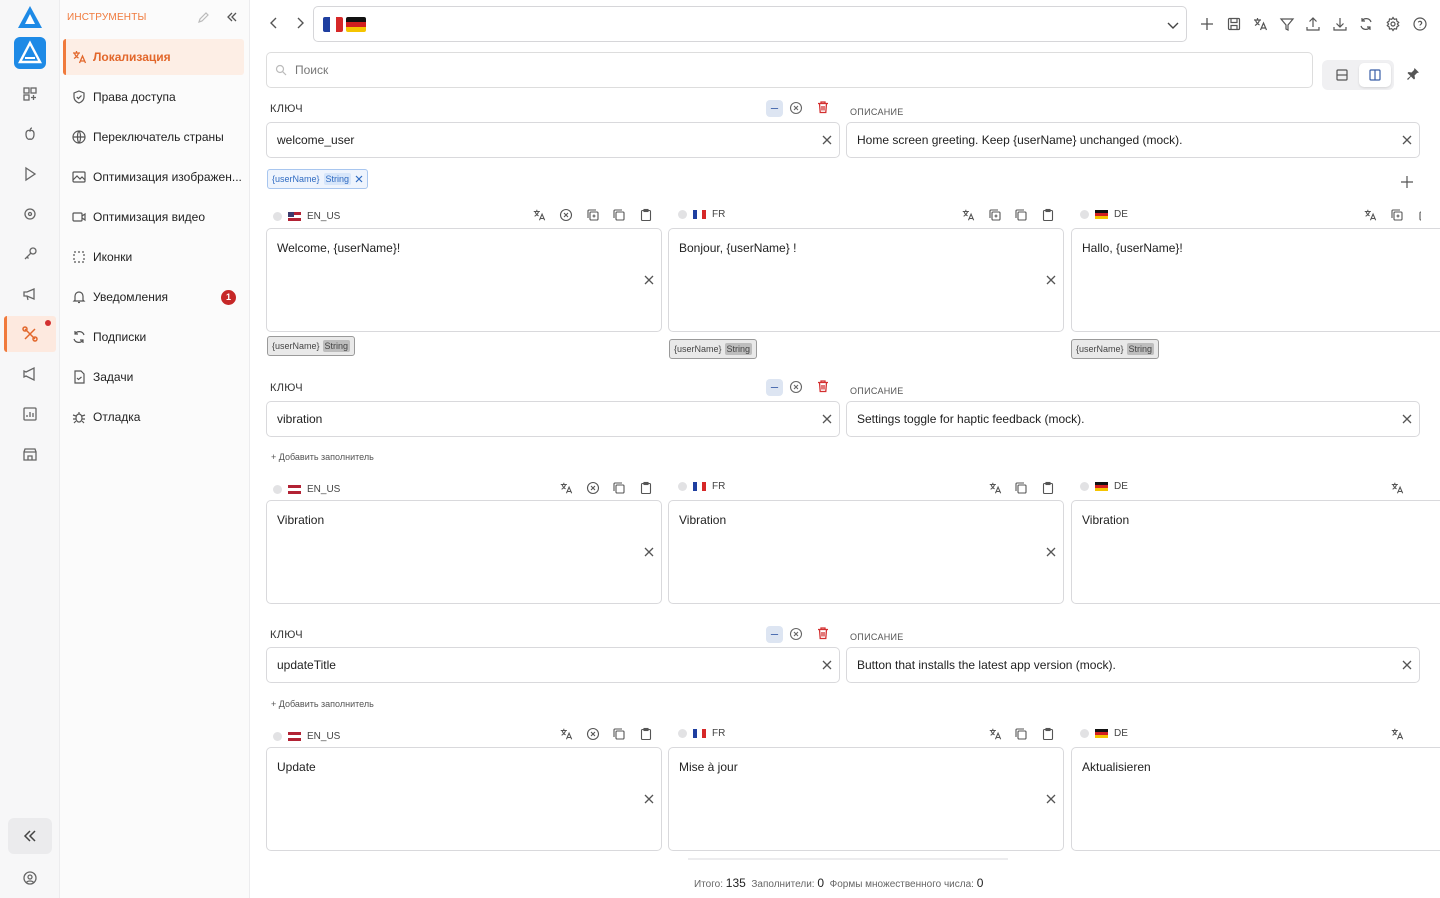 The image size is (1440, 898). I want to click on single-column-view-button, so click(1342, 75).